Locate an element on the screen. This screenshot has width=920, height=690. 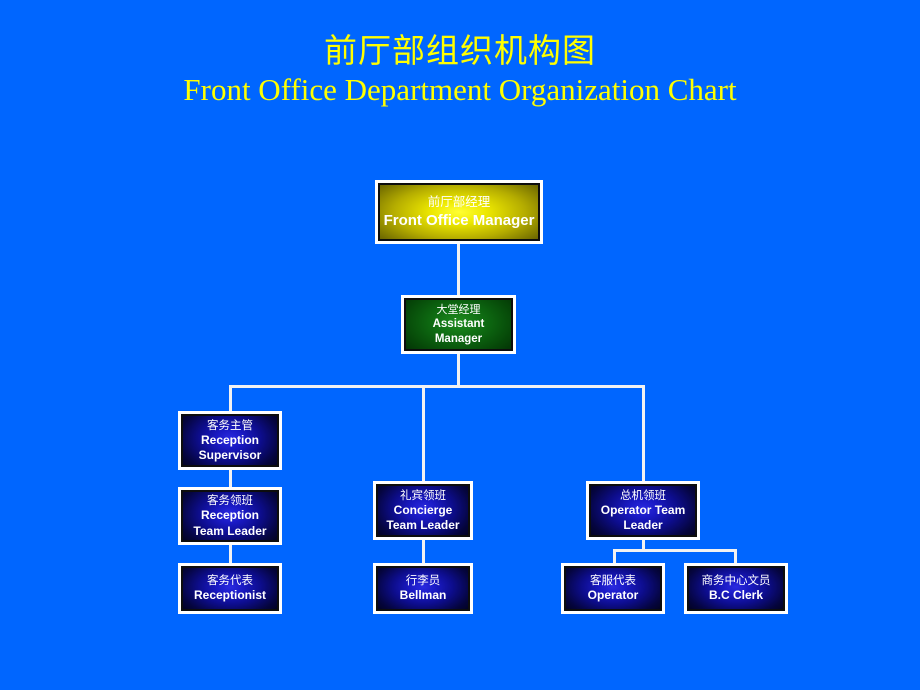
node-reception-supervisor: 客务主管 Reception Supervisor is located at coordinates (230, 440).